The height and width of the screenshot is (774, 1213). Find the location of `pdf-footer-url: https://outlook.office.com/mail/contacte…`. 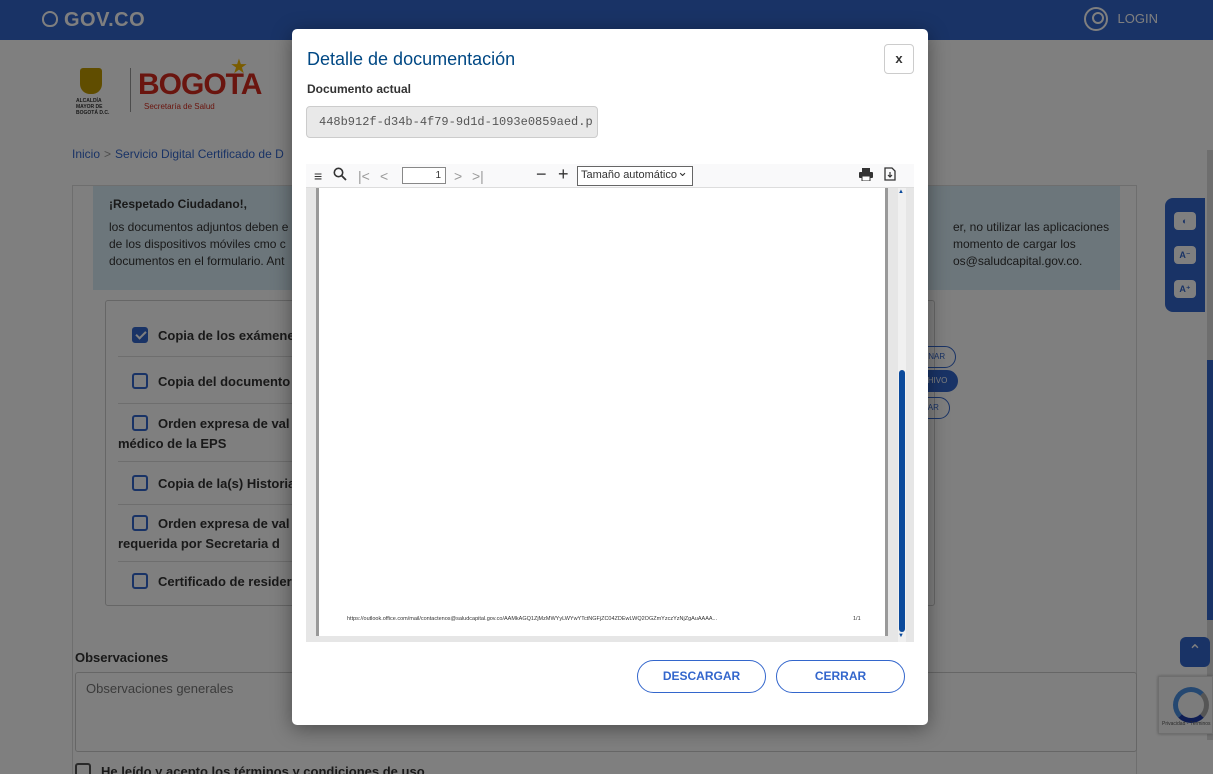

pdf-footer-url: https://outlook.office.com/mail/contacte… is located at coordinates (532, 619).